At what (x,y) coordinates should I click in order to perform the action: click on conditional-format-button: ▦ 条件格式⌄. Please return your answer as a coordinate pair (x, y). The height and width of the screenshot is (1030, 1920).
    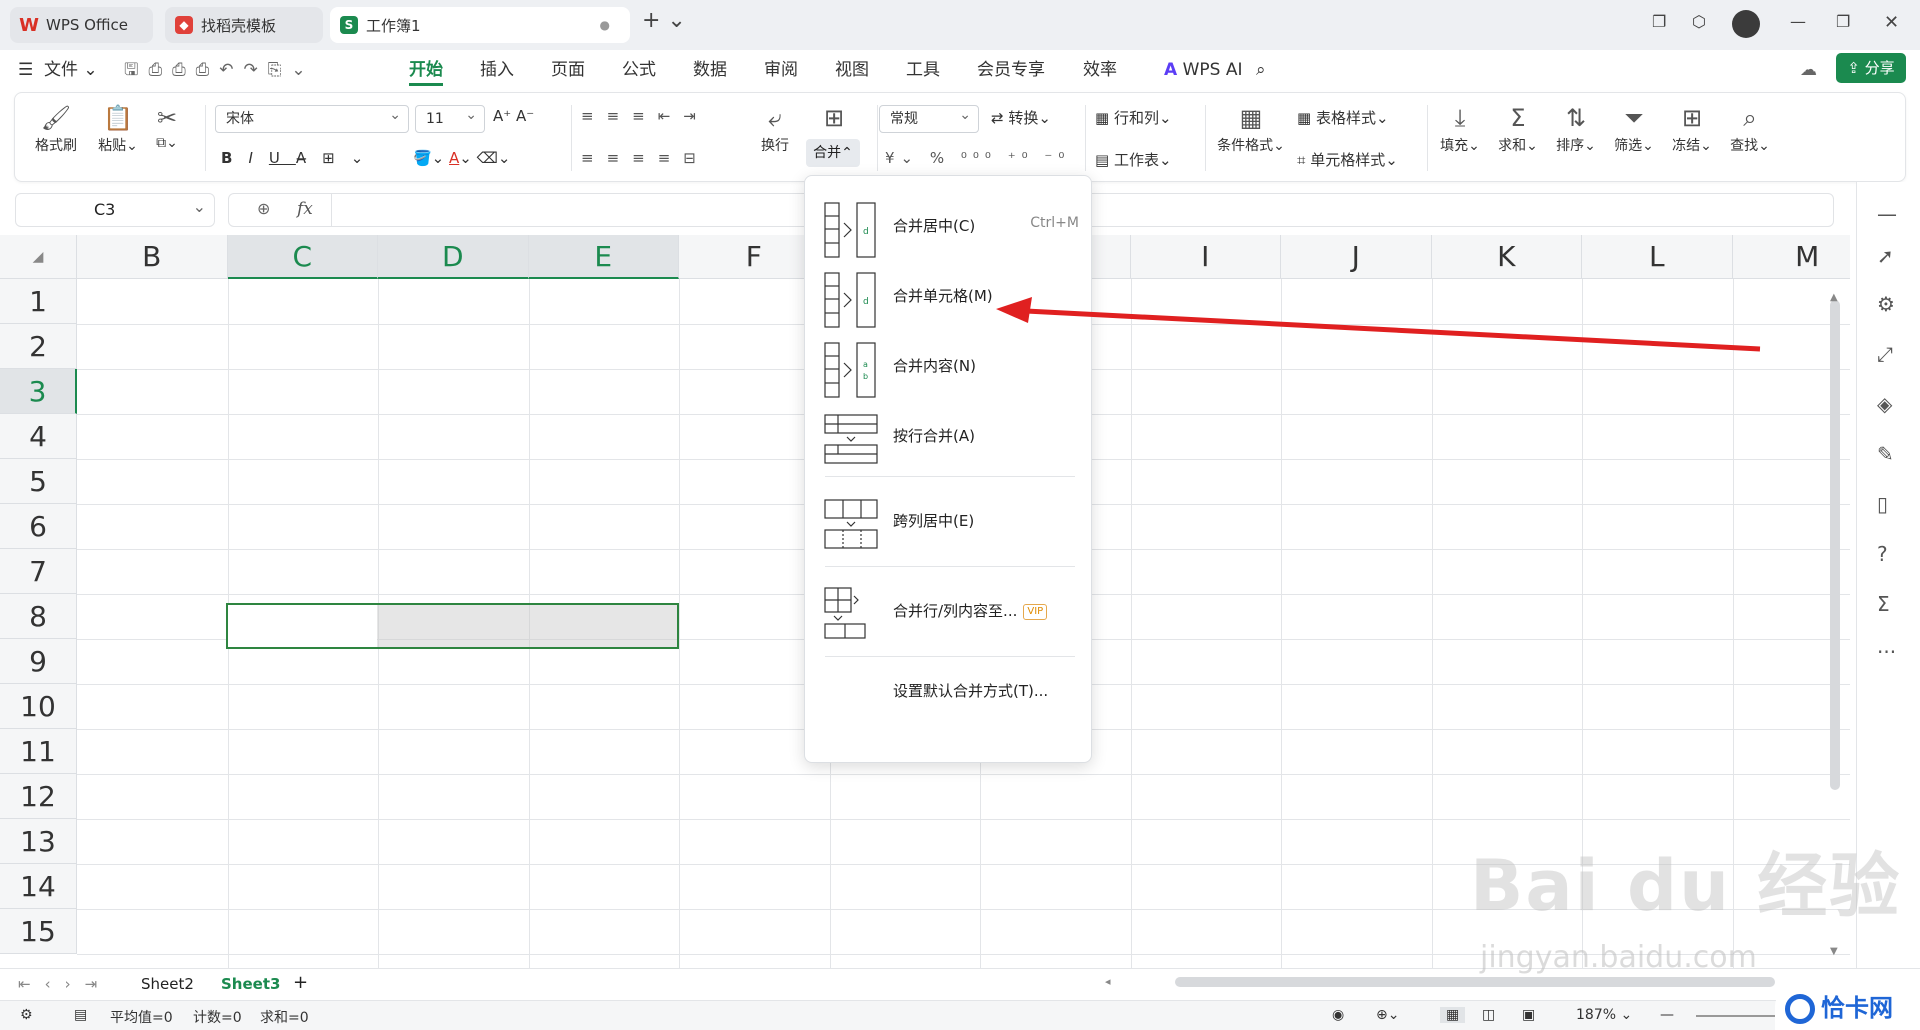
    Looking at the image, I should click on (1251, 128).